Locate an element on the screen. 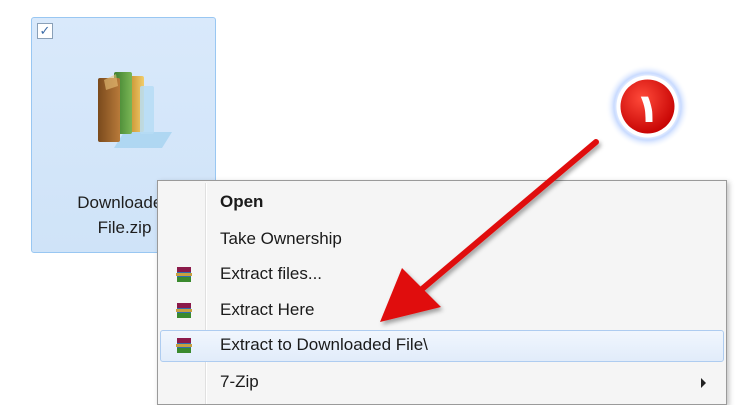 This screenshot has height=405, width=752. zip-archive-icon is located at coordinates (135, 110).